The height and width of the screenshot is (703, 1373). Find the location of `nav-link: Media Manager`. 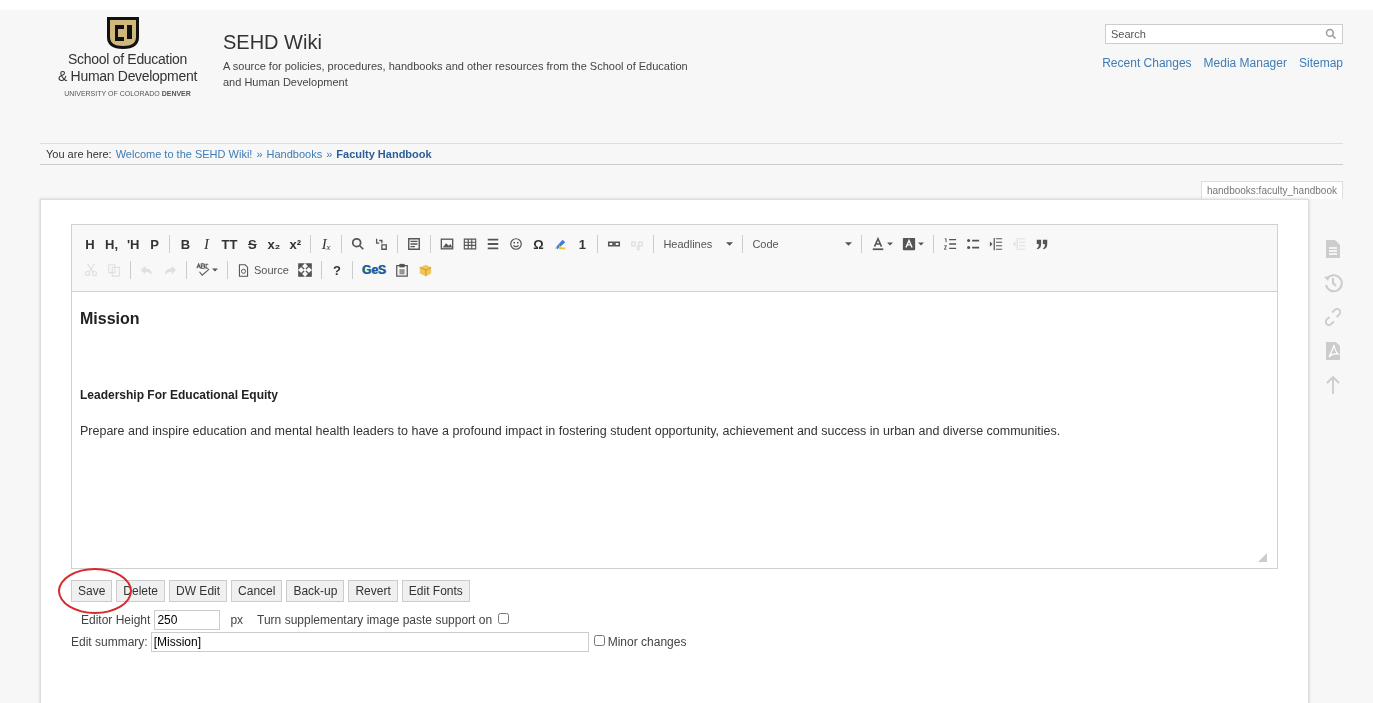

nav-link: Media Manager is located at coordinates (1245, 63).